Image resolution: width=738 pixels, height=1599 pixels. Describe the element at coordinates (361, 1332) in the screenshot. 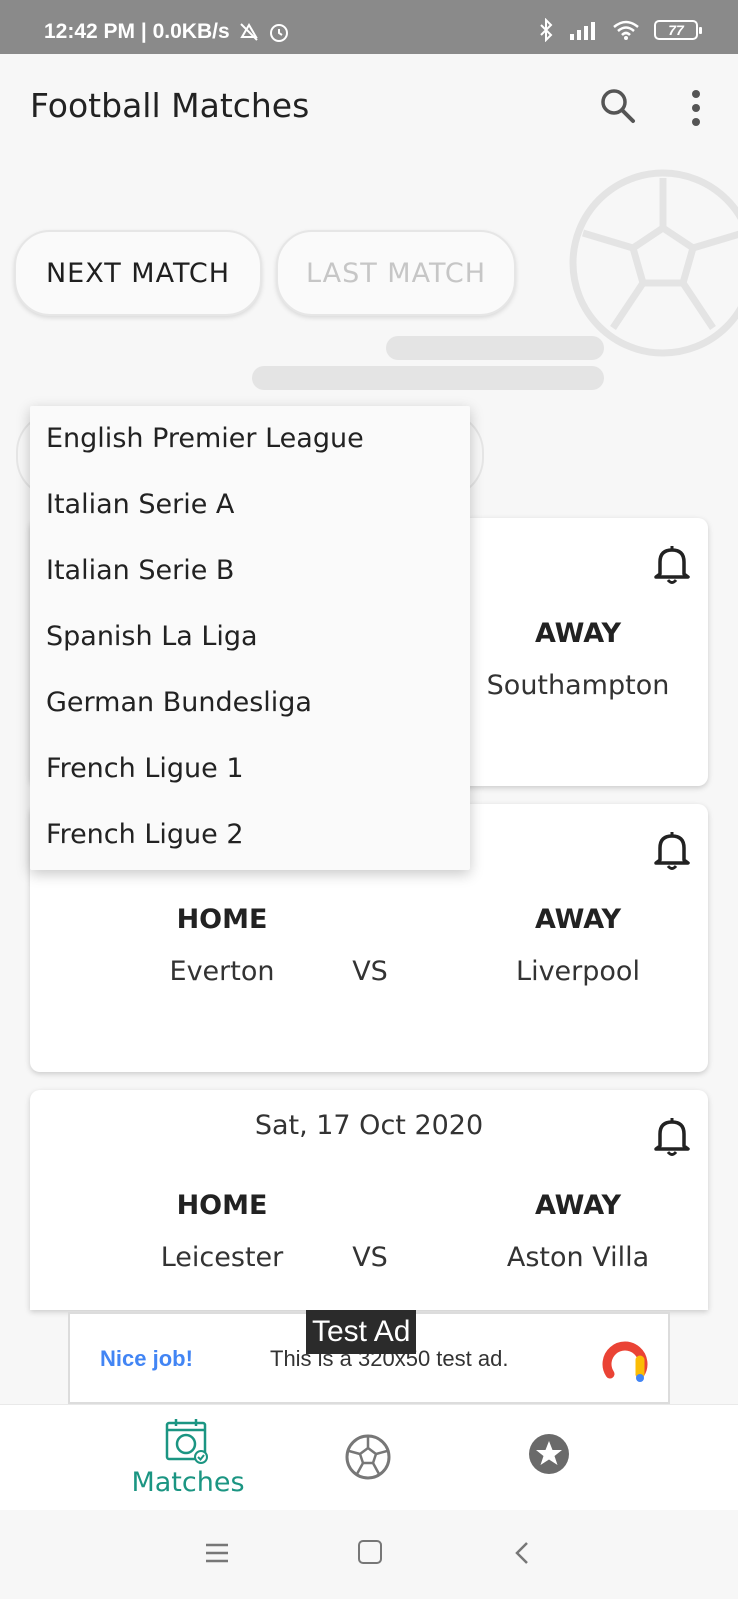

I see `test-ad-badge: Test Ad` at that location.